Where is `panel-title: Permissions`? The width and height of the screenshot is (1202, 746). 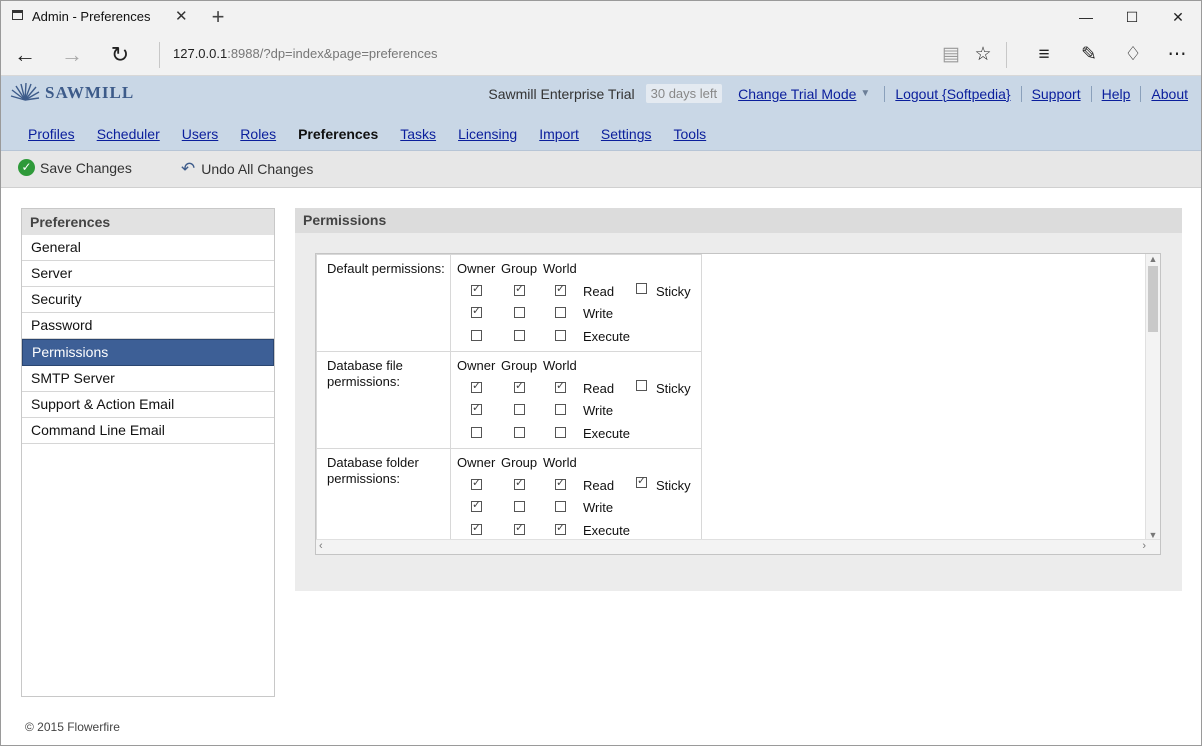 panel-title: Permissions is located at coordinates (738, 220).